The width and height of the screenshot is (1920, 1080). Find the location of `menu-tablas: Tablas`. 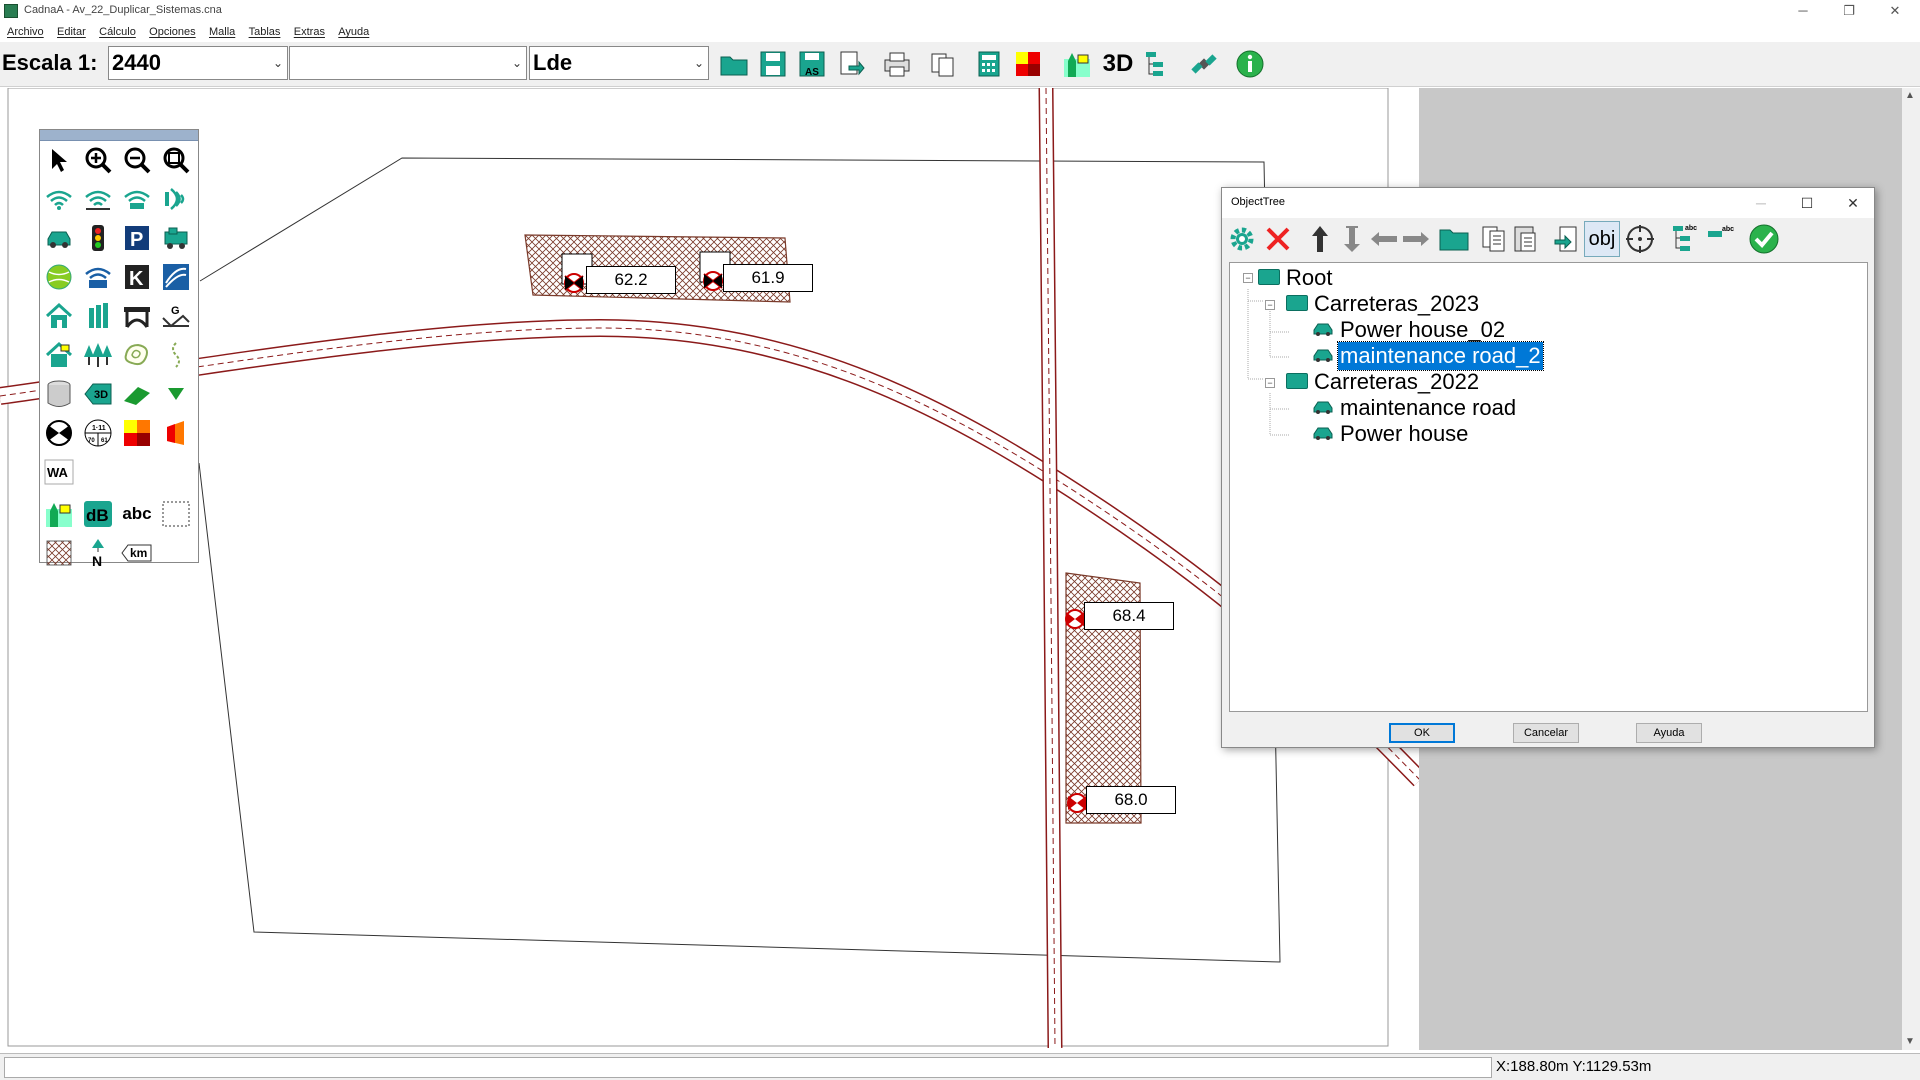

menu-tablas: Tablas is located at coordinates (265, 32).